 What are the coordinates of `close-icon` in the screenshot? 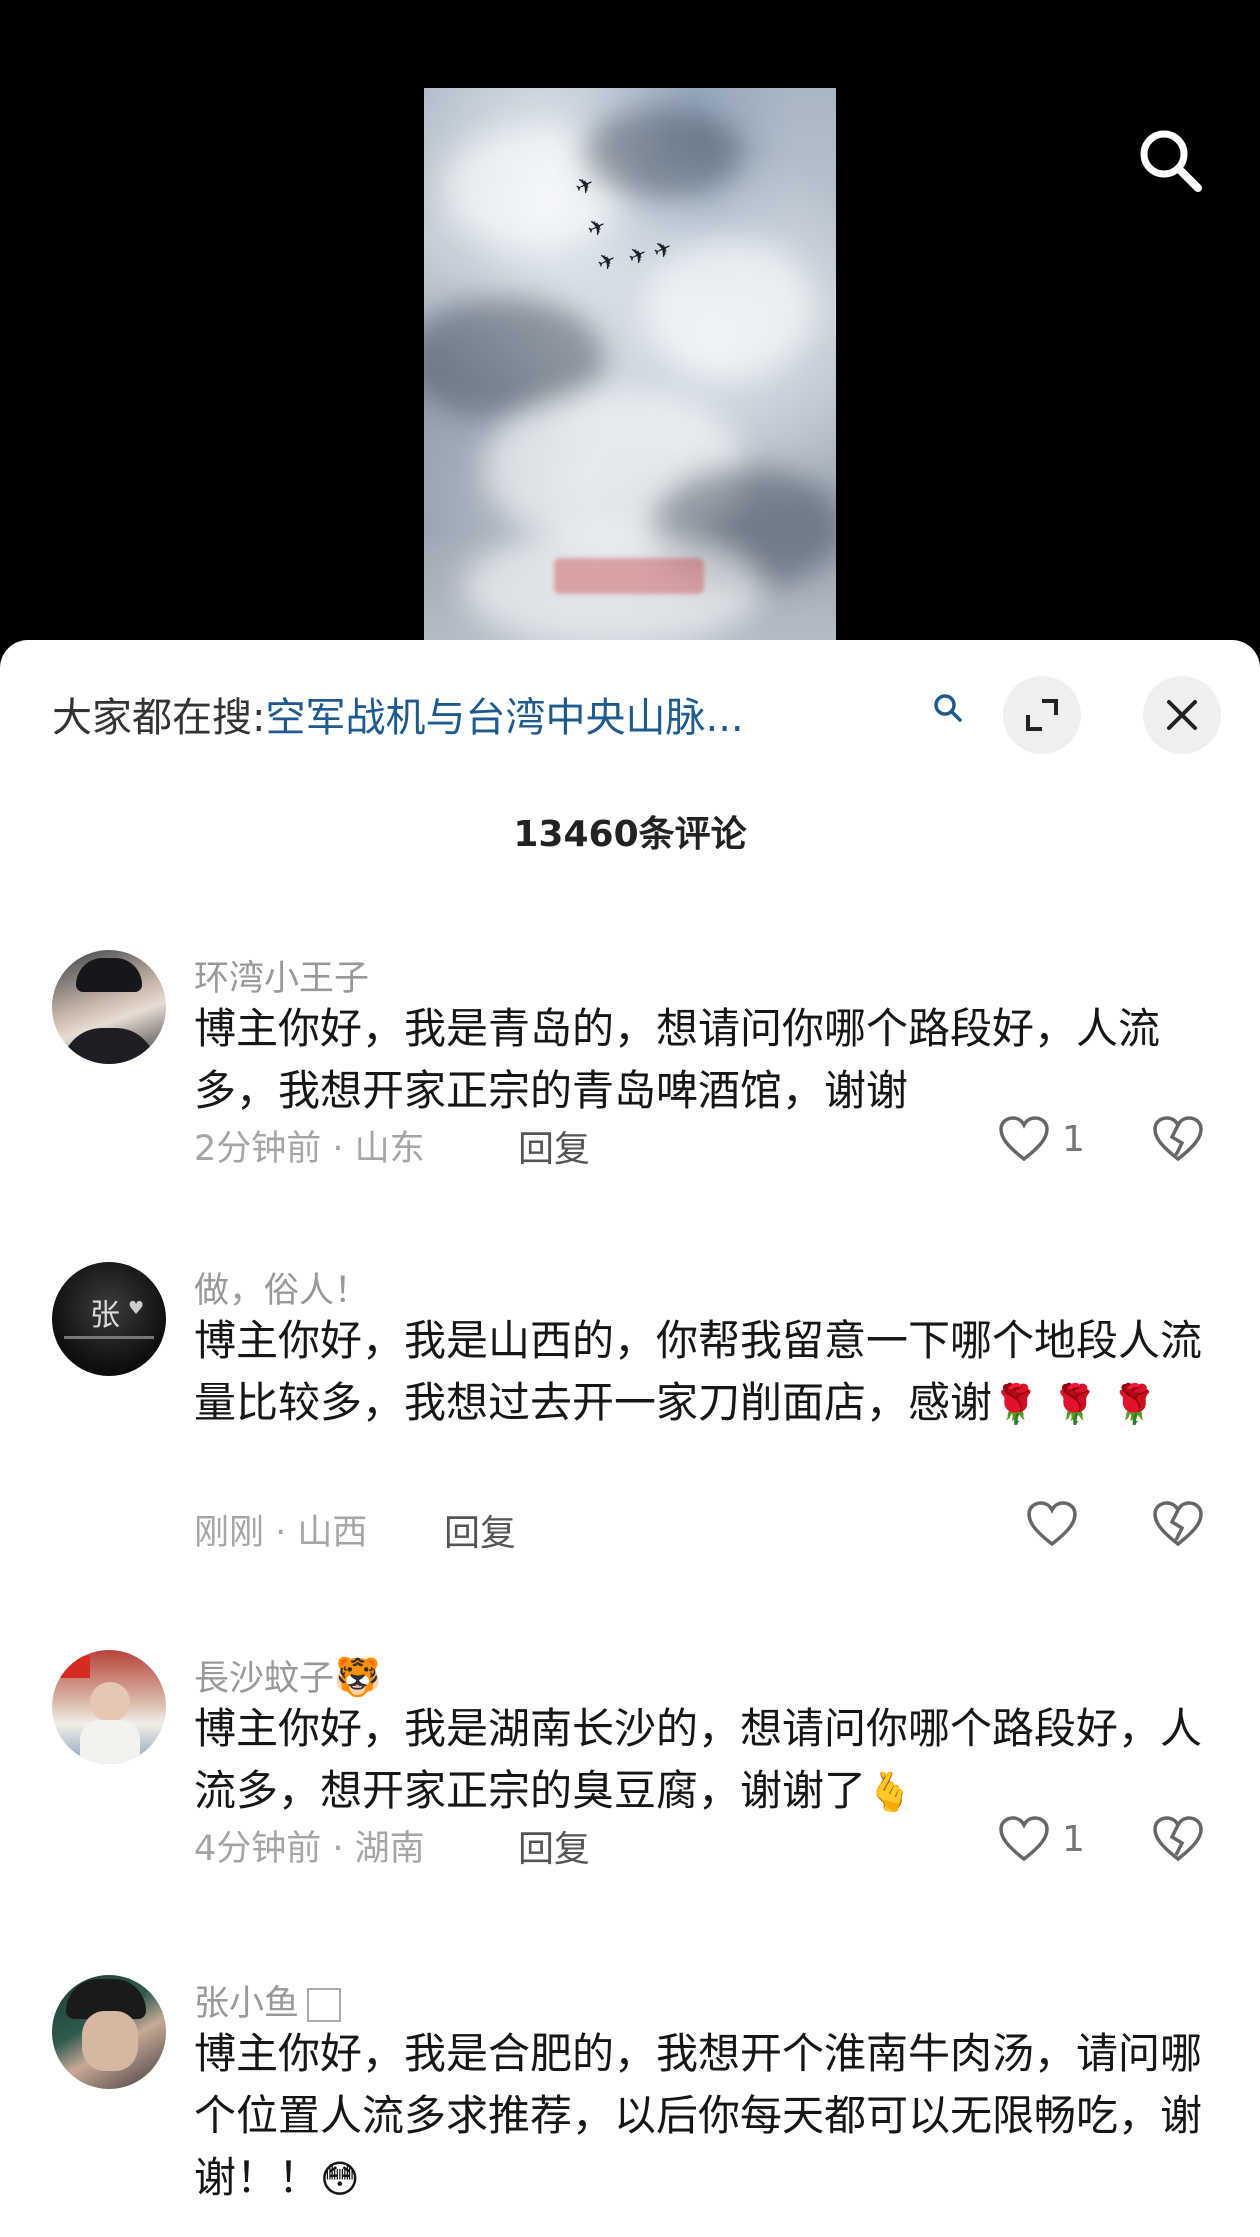 It's located at (1182, 715).